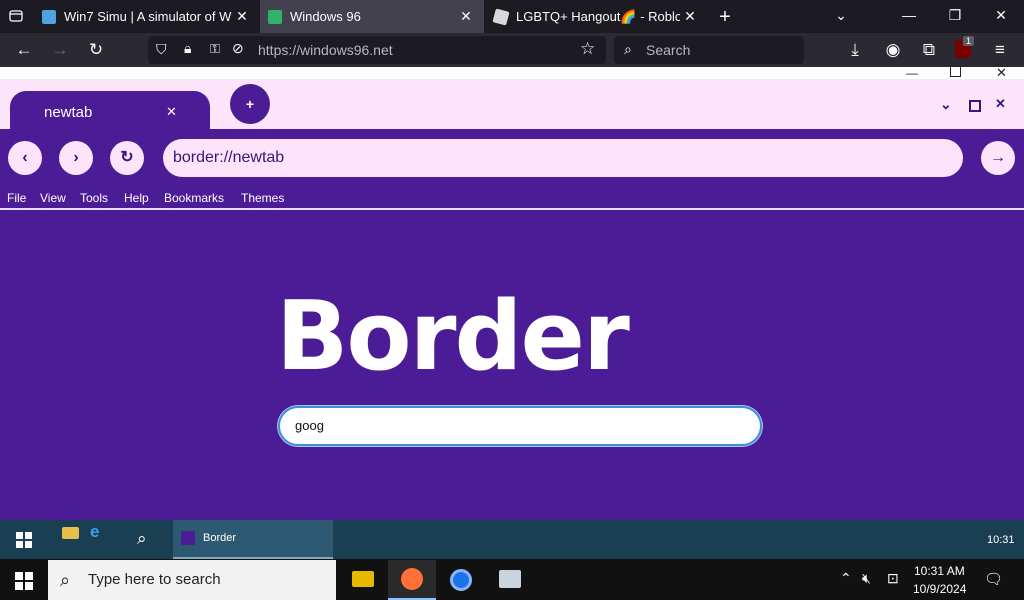  I want to click on w96-clock: 10:31, so click(1001, 540).